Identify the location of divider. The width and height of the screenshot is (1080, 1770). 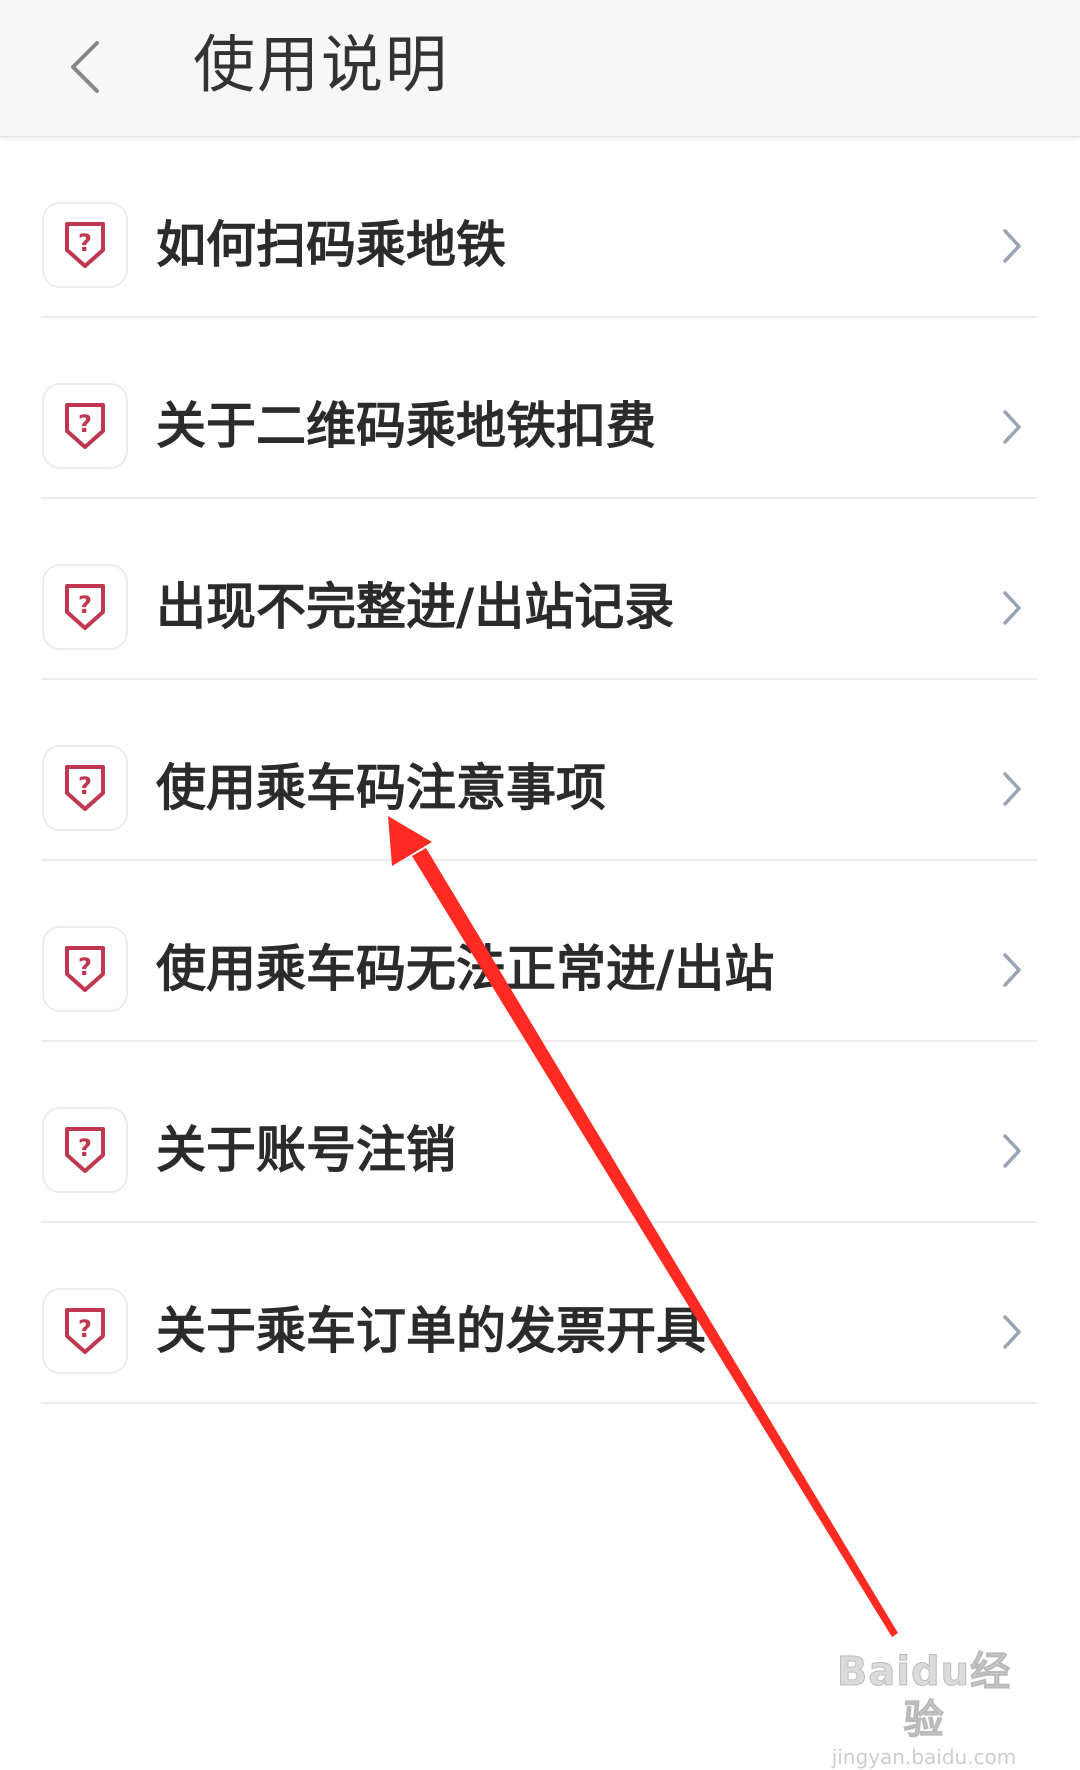
(539, 1403).